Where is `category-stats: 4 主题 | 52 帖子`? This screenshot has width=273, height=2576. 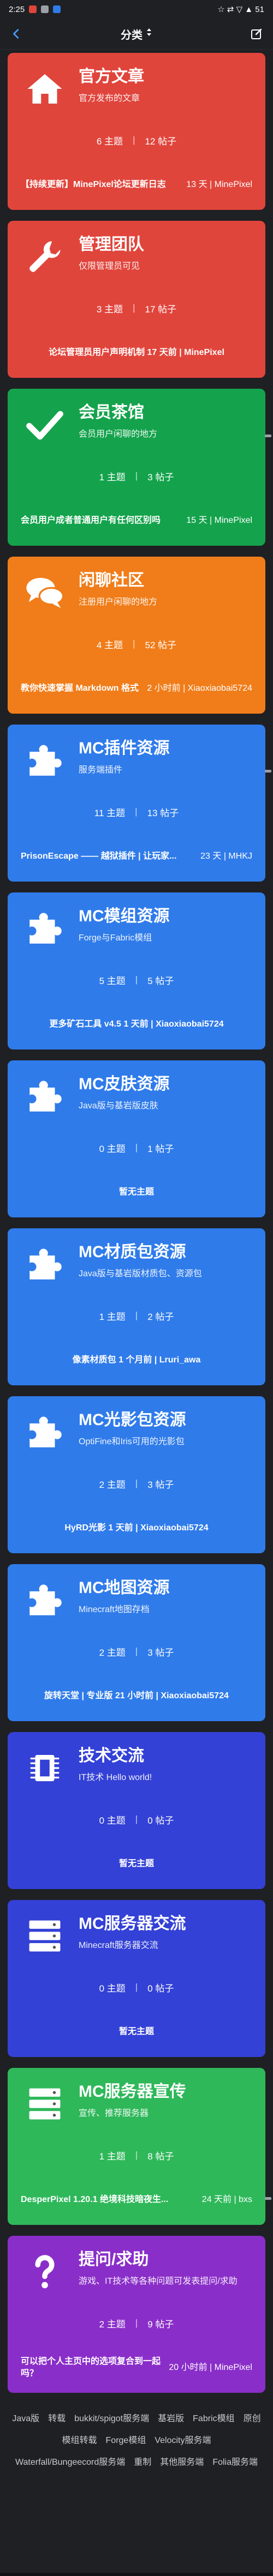
category-stats: 4 主题 | 52 帖子 is located at coordinates (136, 644).